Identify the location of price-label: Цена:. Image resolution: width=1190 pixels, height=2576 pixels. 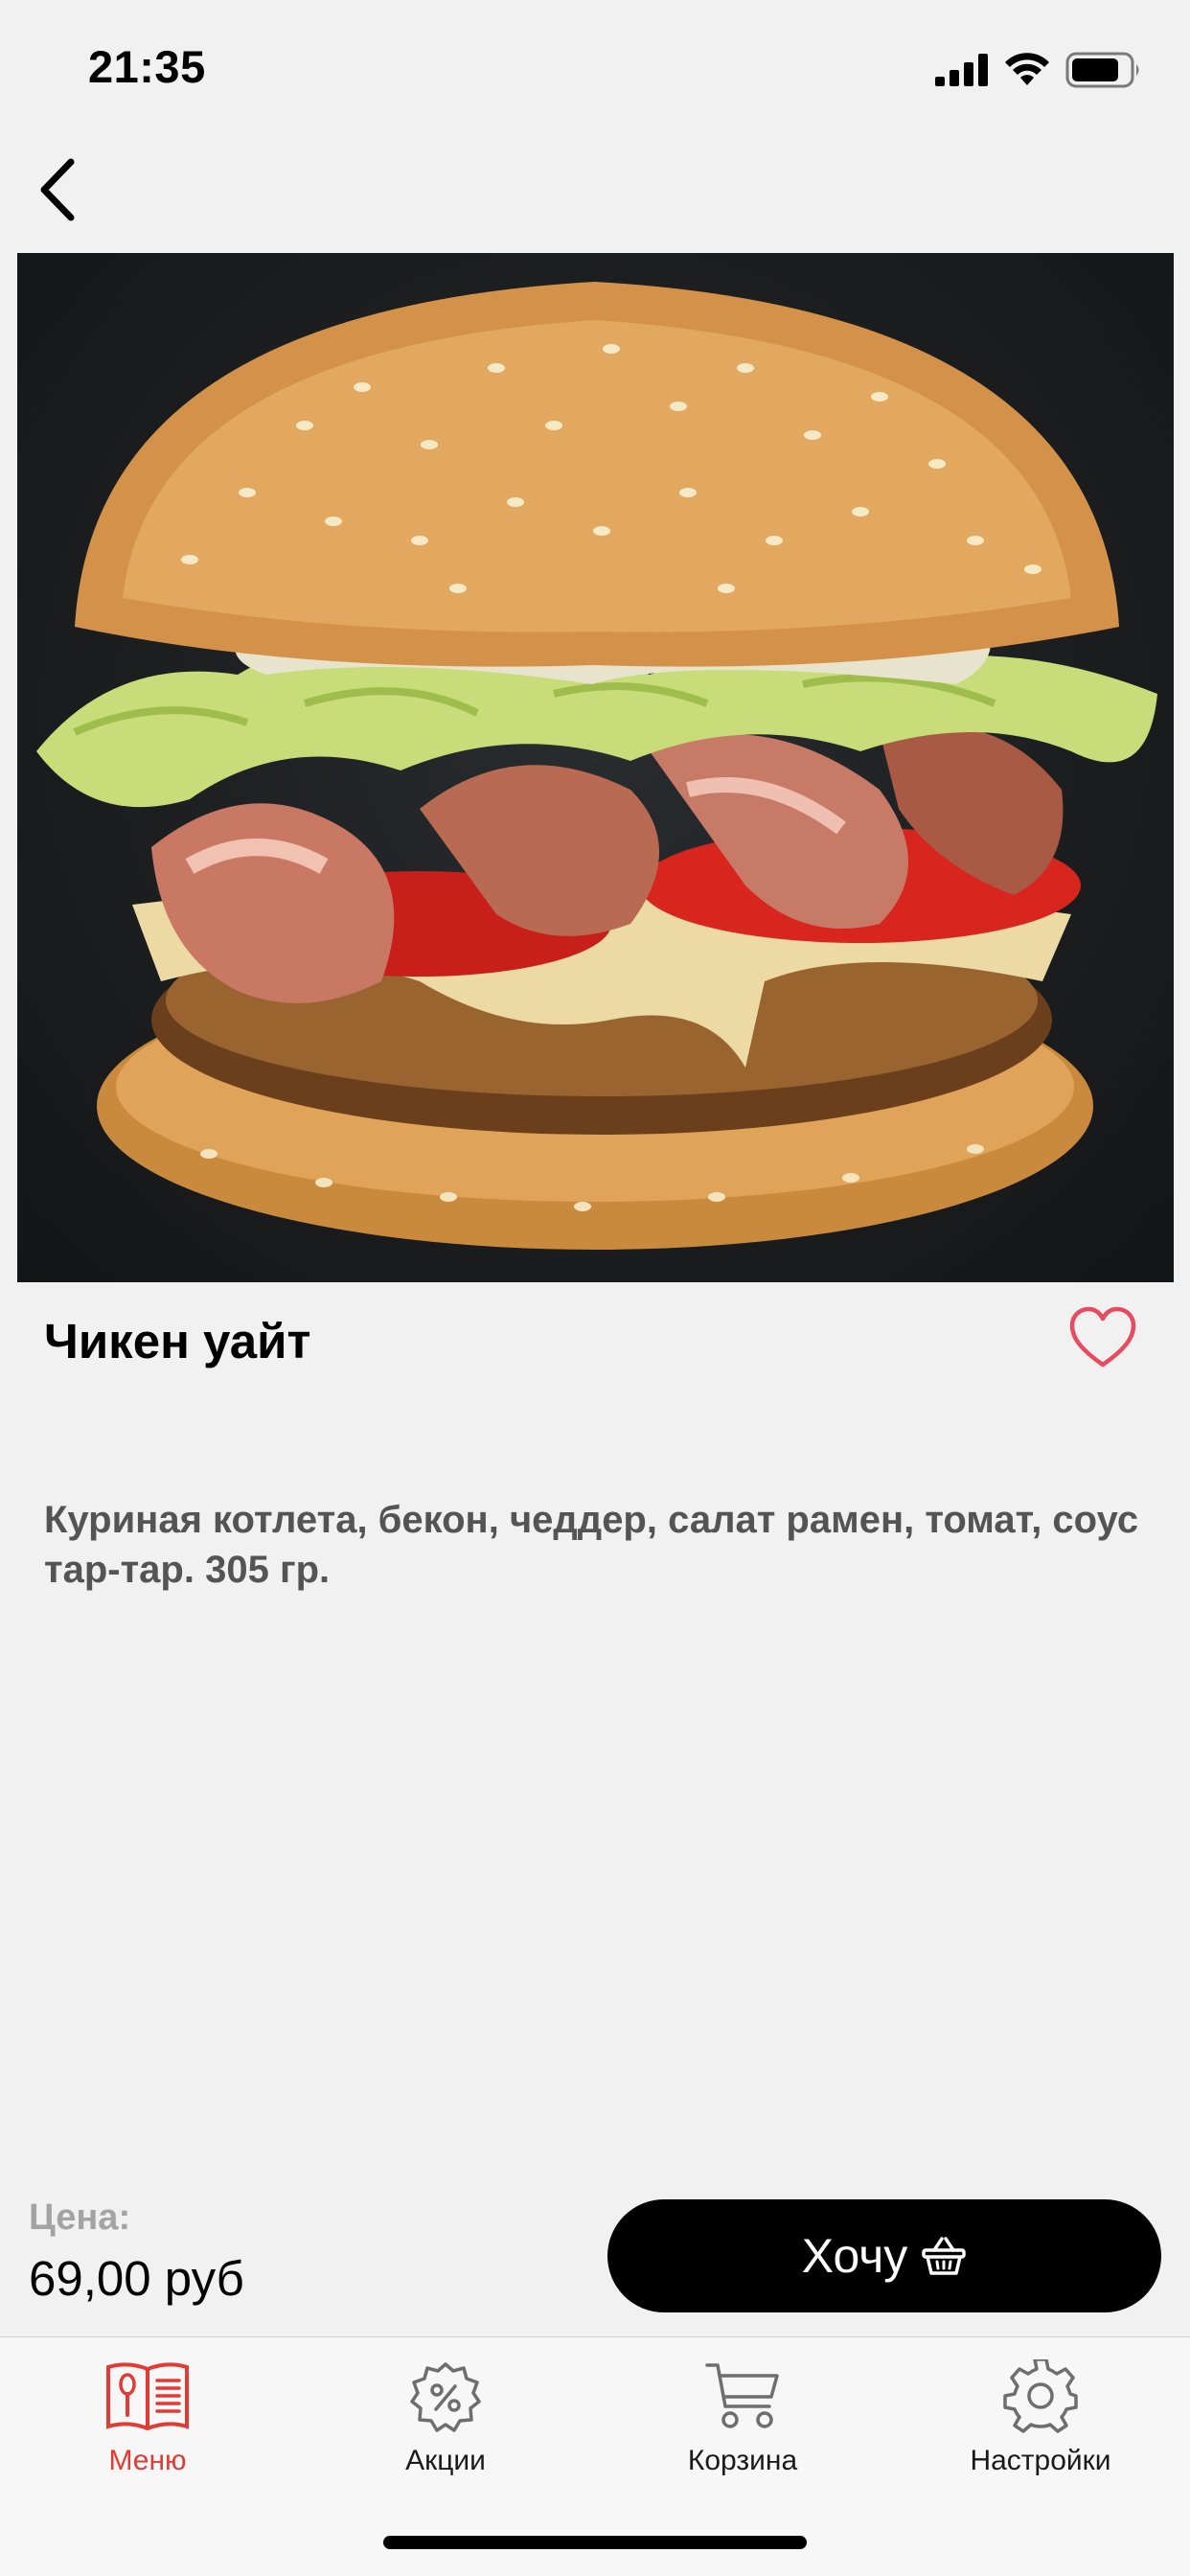
(80, 2217).